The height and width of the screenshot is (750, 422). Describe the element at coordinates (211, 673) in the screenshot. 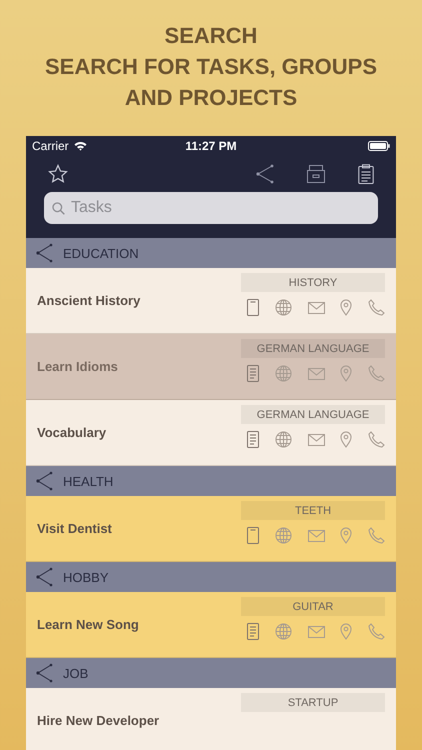

I see `group-header: JOB` at that location.